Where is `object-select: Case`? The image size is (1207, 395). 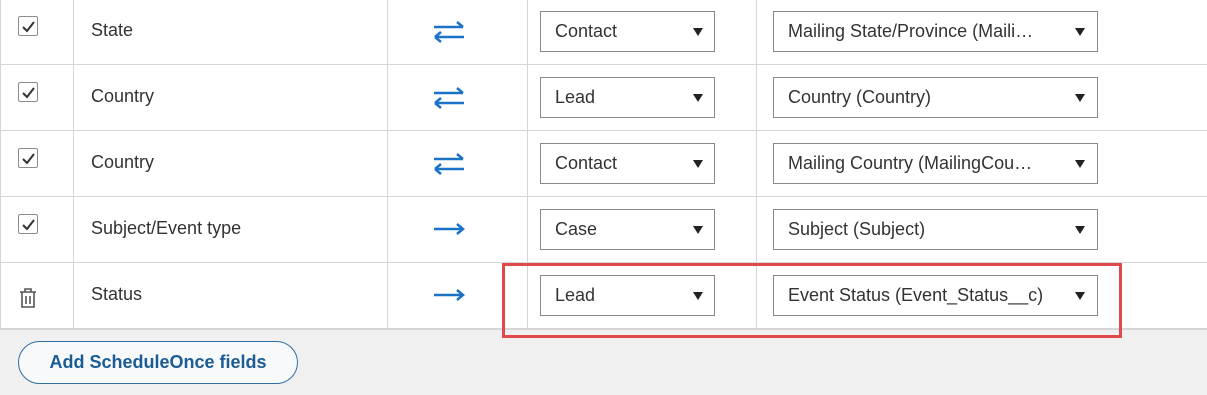
object-select: Case is located at coordinates (627, 229).